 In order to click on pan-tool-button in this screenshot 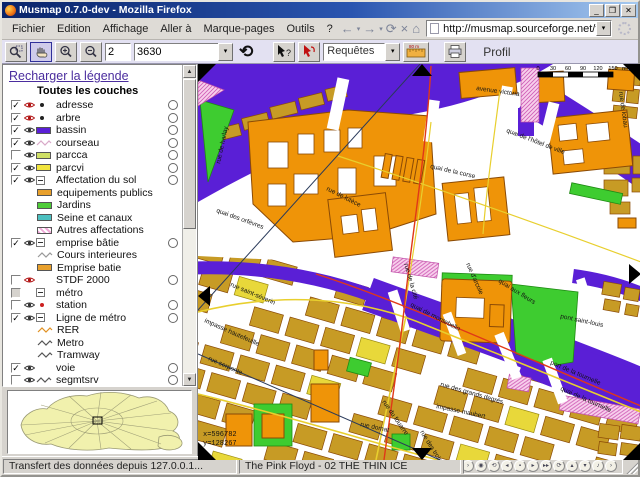, I will do `click(41, 51)`.